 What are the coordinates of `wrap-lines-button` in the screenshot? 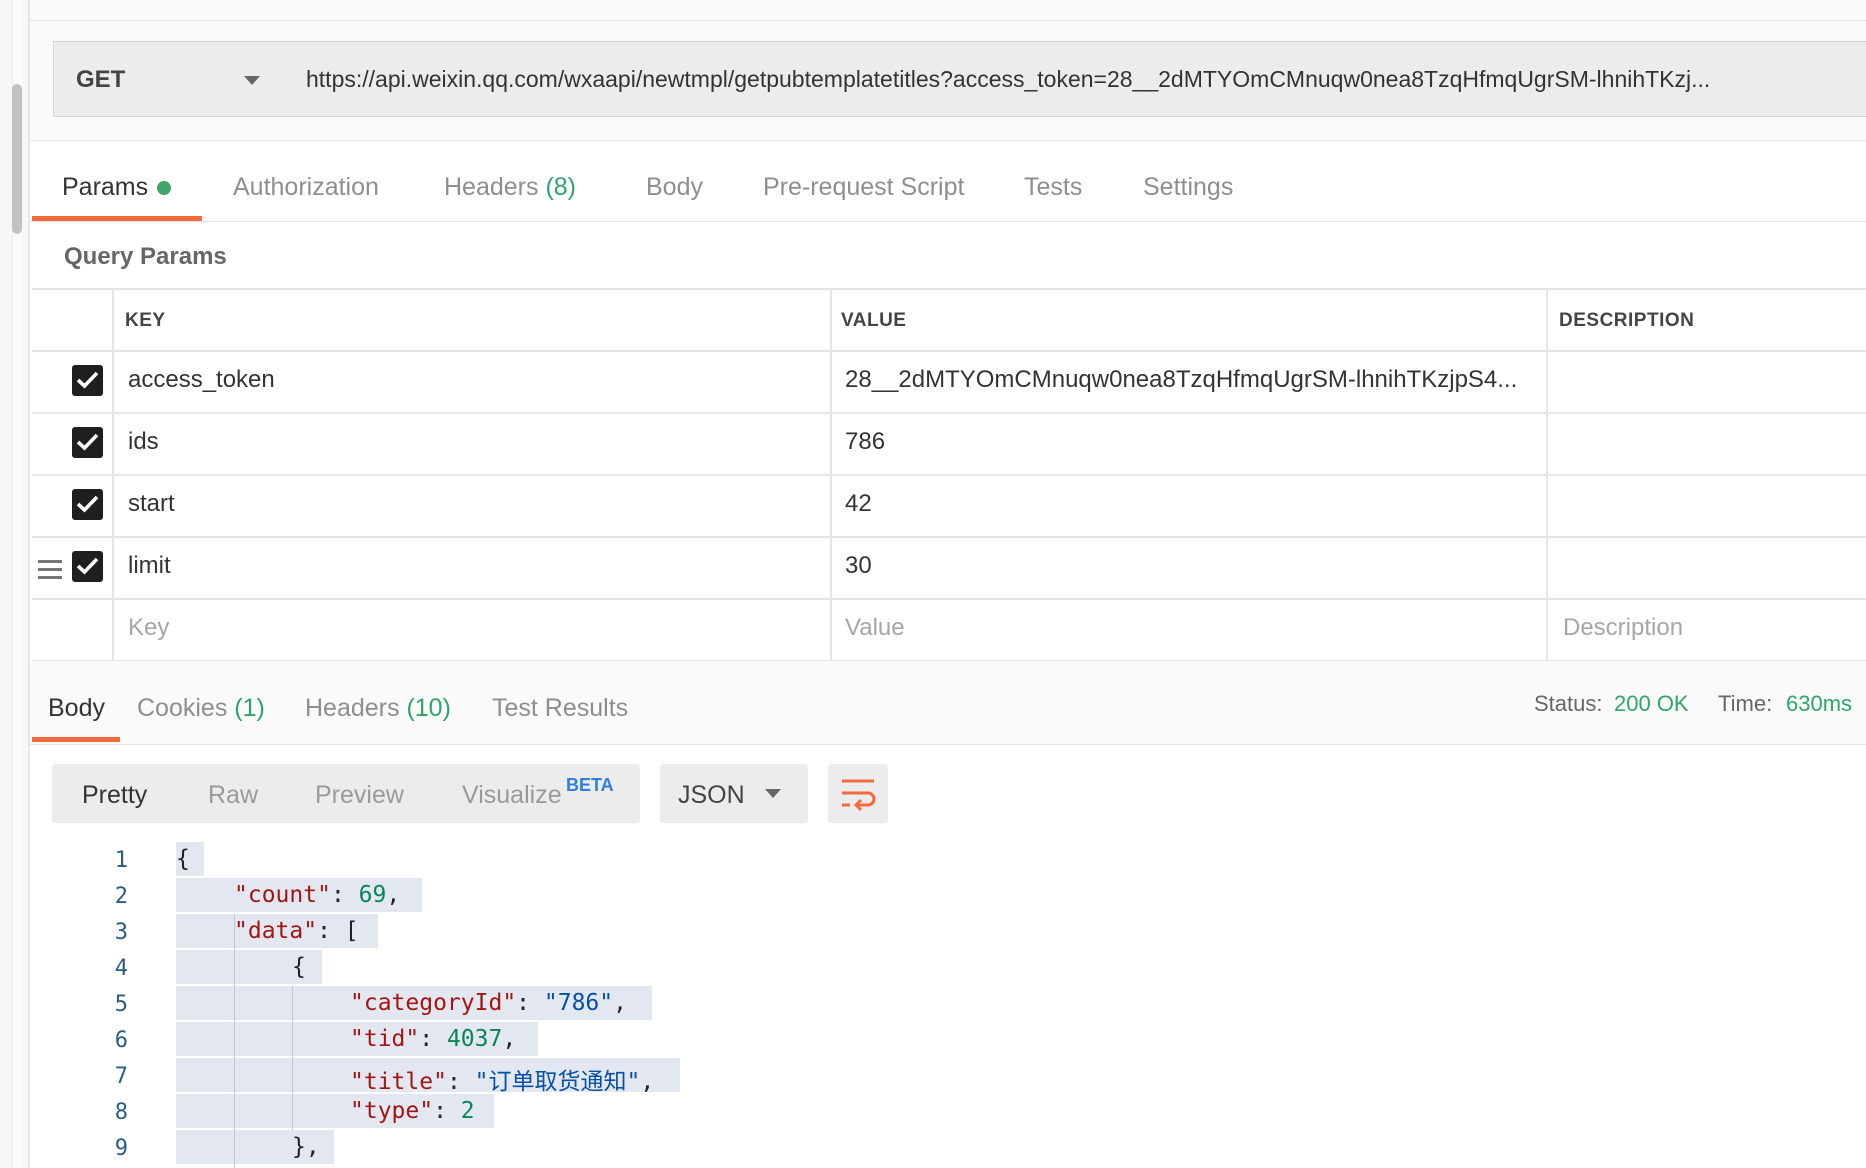 It's located at (858, 793).